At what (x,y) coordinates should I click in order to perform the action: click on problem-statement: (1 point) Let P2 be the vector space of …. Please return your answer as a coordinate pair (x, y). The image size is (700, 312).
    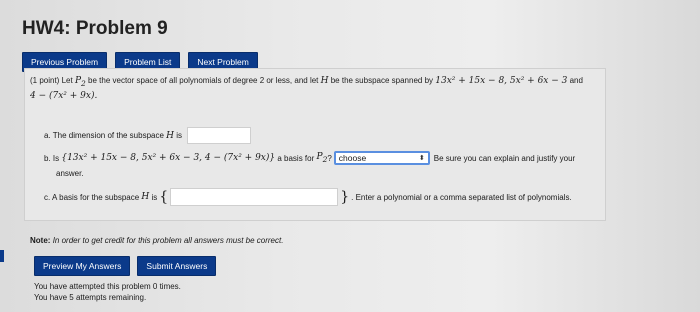
    Looking at the image, I should click on (315, 88).